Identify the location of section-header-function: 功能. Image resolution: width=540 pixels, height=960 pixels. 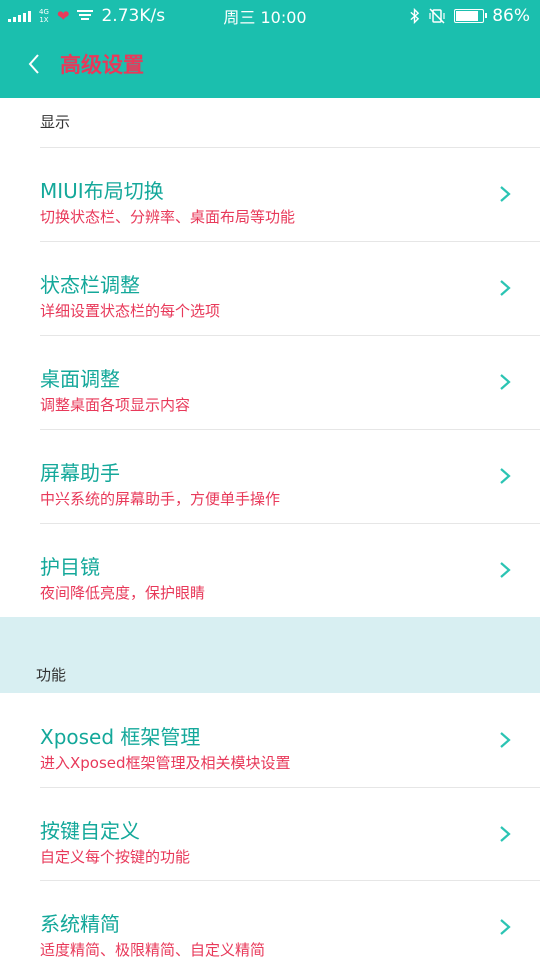
(51, 675).